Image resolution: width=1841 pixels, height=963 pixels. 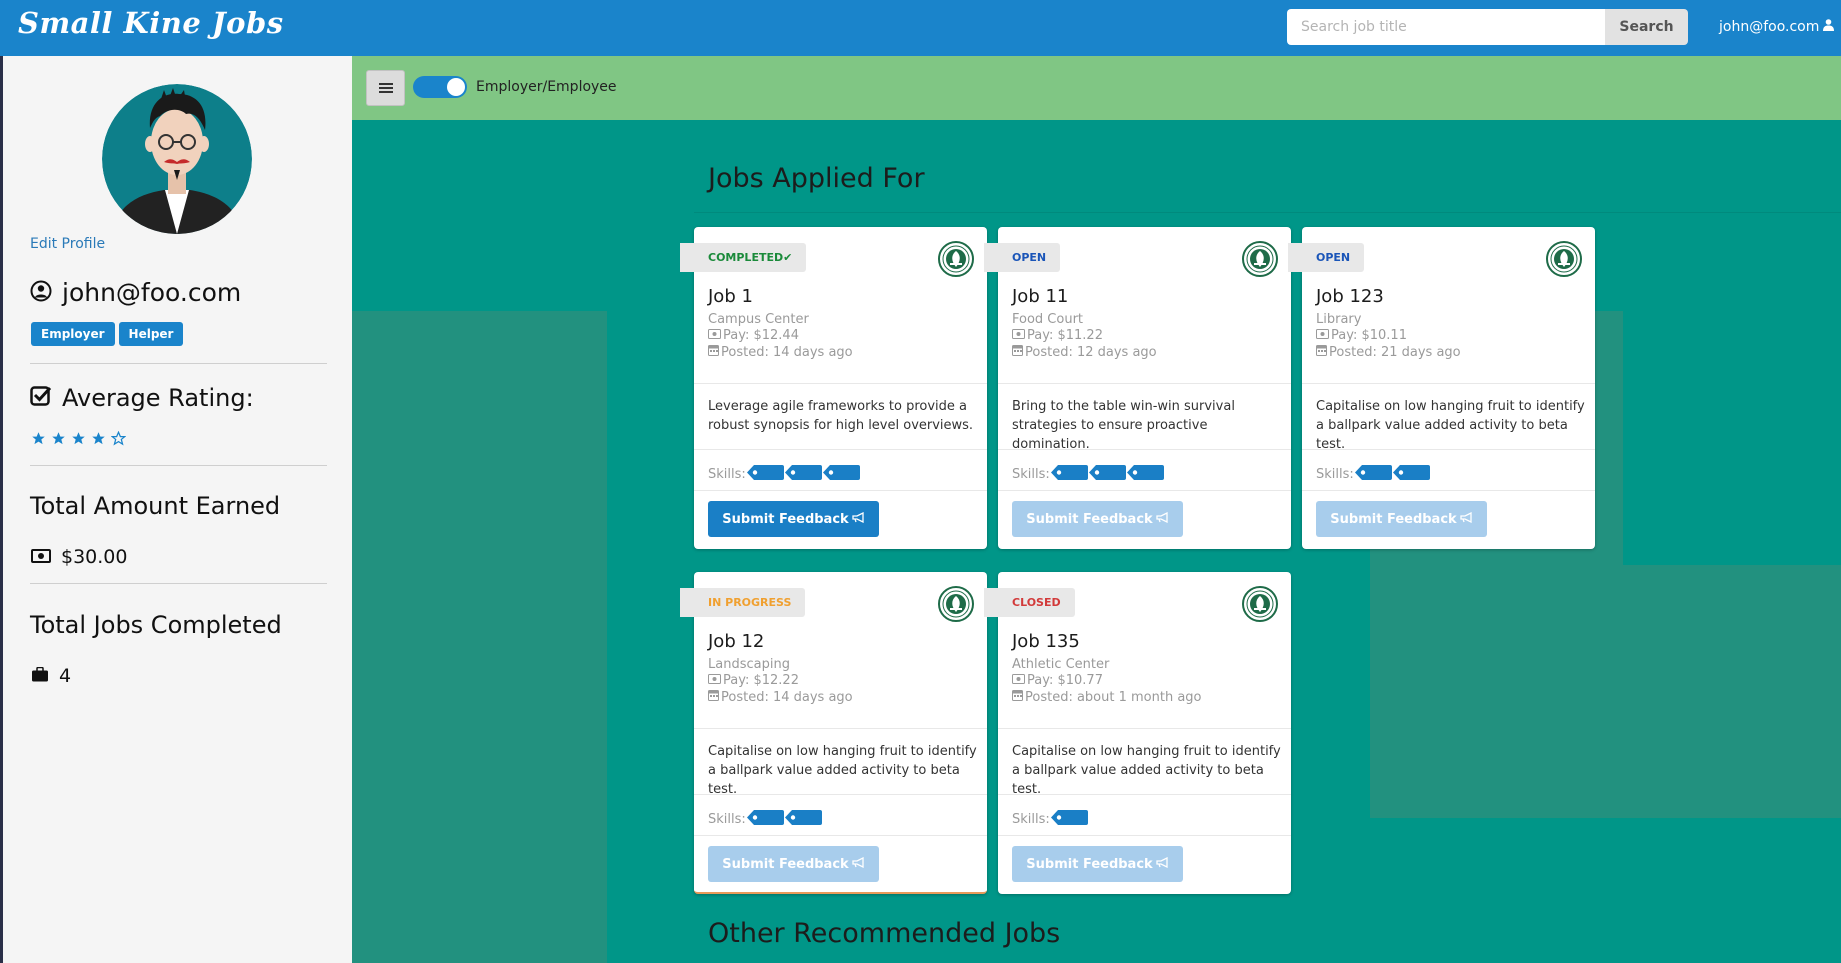 I want to click on user-menu-email: john@foo.com, so click(x=1769, y=27).